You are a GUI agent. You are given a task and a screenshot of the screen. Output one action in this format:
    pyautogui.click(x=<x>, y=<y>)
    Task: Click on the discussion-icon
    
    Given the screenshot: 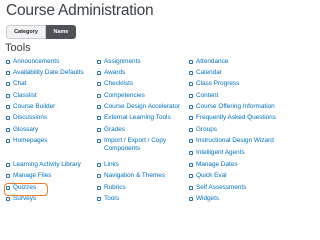 What is the action you would take?
    pyautogui.click(x=8, y=118)
    